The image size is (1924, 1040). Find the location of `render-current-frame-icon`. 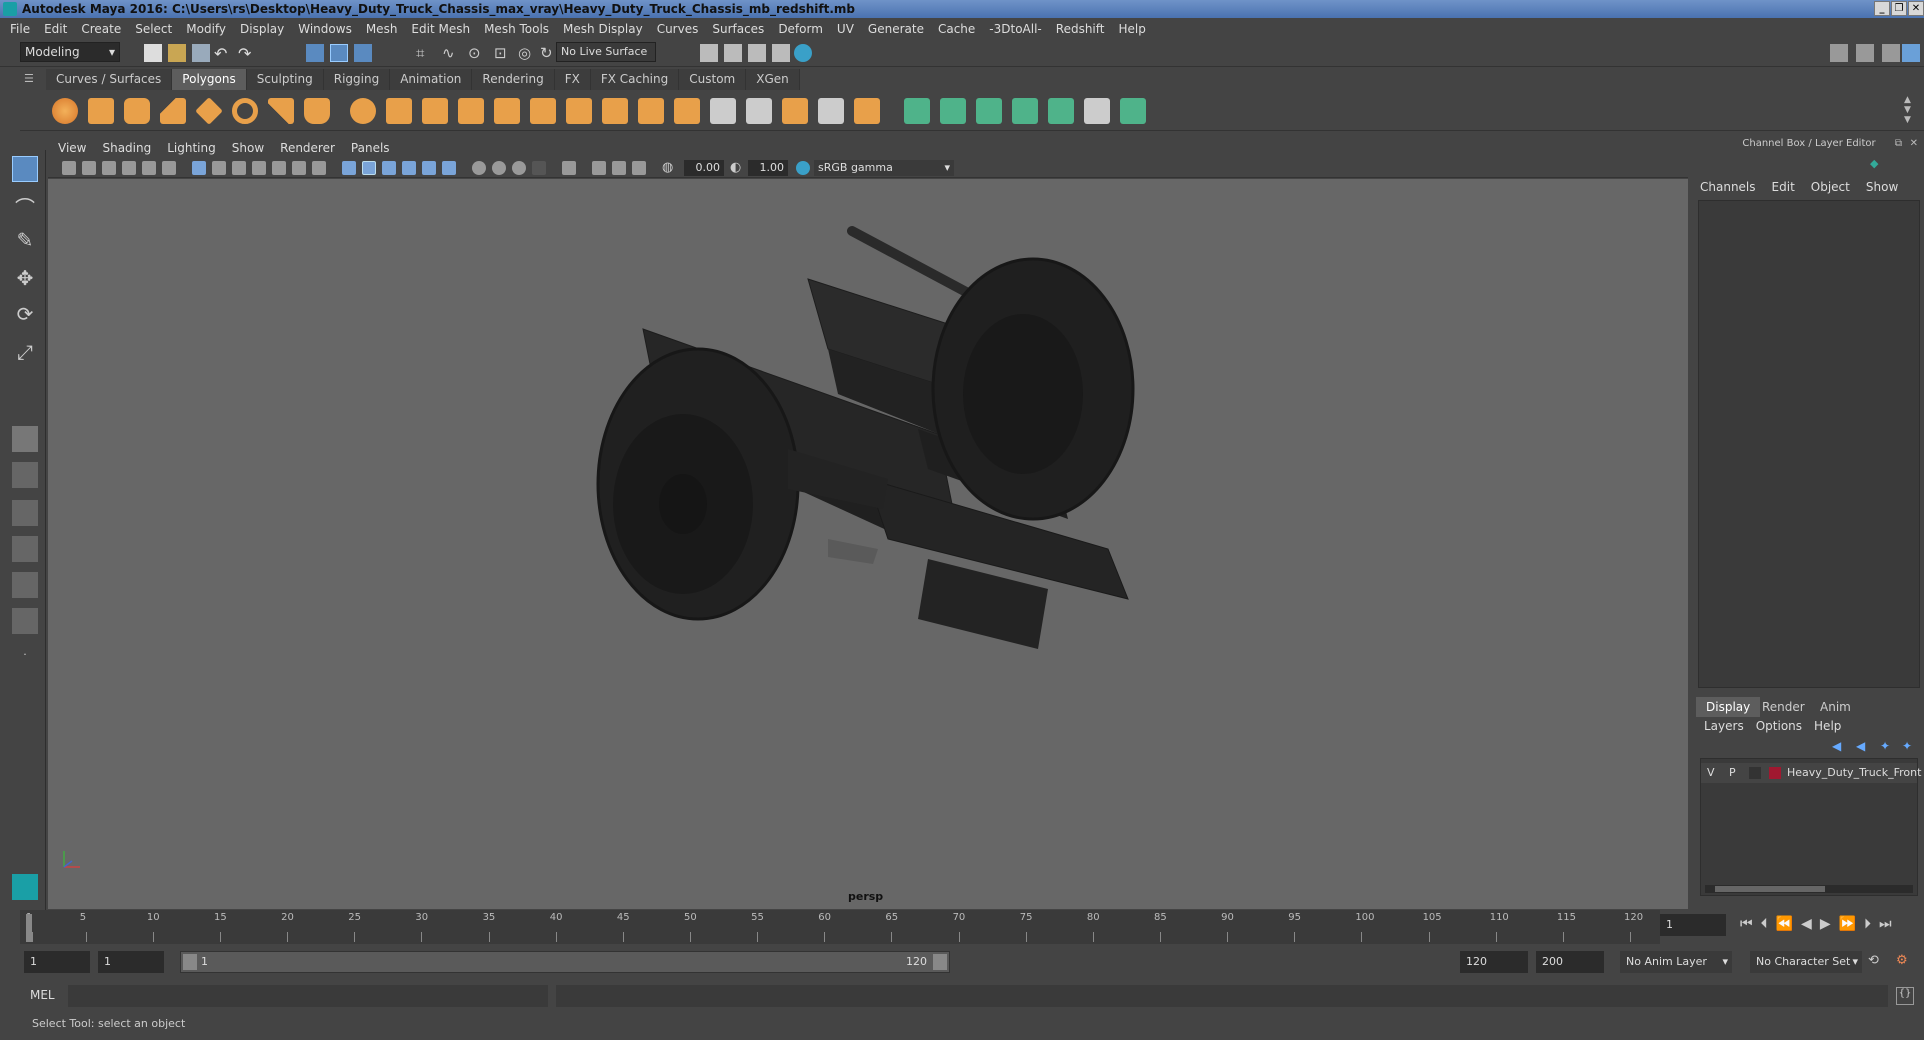

render-current-frame-icon is located at coordinates (709, 53).